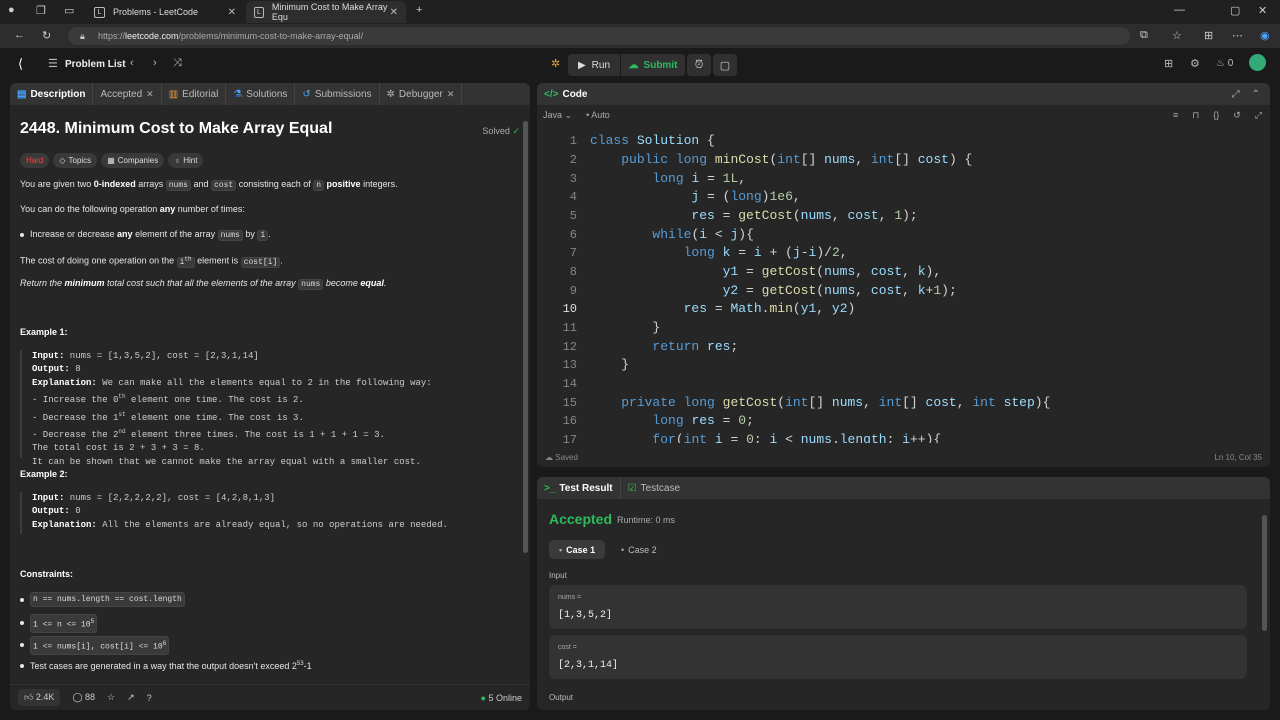  What do you see at coordinates (1195, 63) in the screenshot?
I see `settings-gear-icon: ⚙` at bounding box center [1195, 63].